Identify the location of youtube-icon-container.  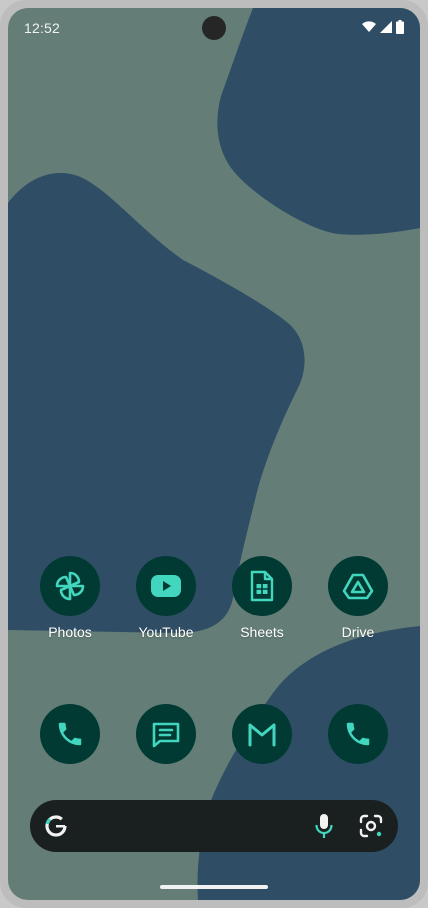
(166, 586).